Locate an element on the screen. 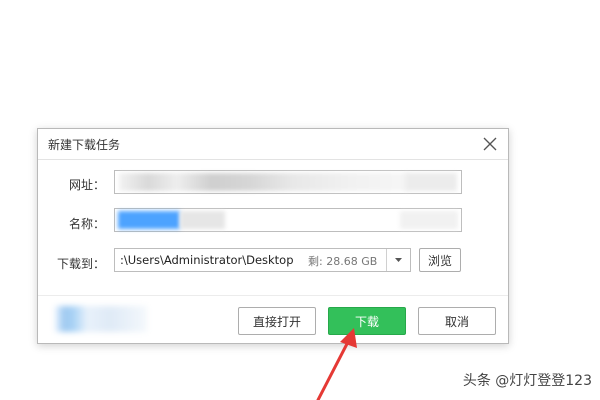 This screenshot has width=600, height=400. dialog-title: 新建下载任务 is located at coordinates (84, 145).